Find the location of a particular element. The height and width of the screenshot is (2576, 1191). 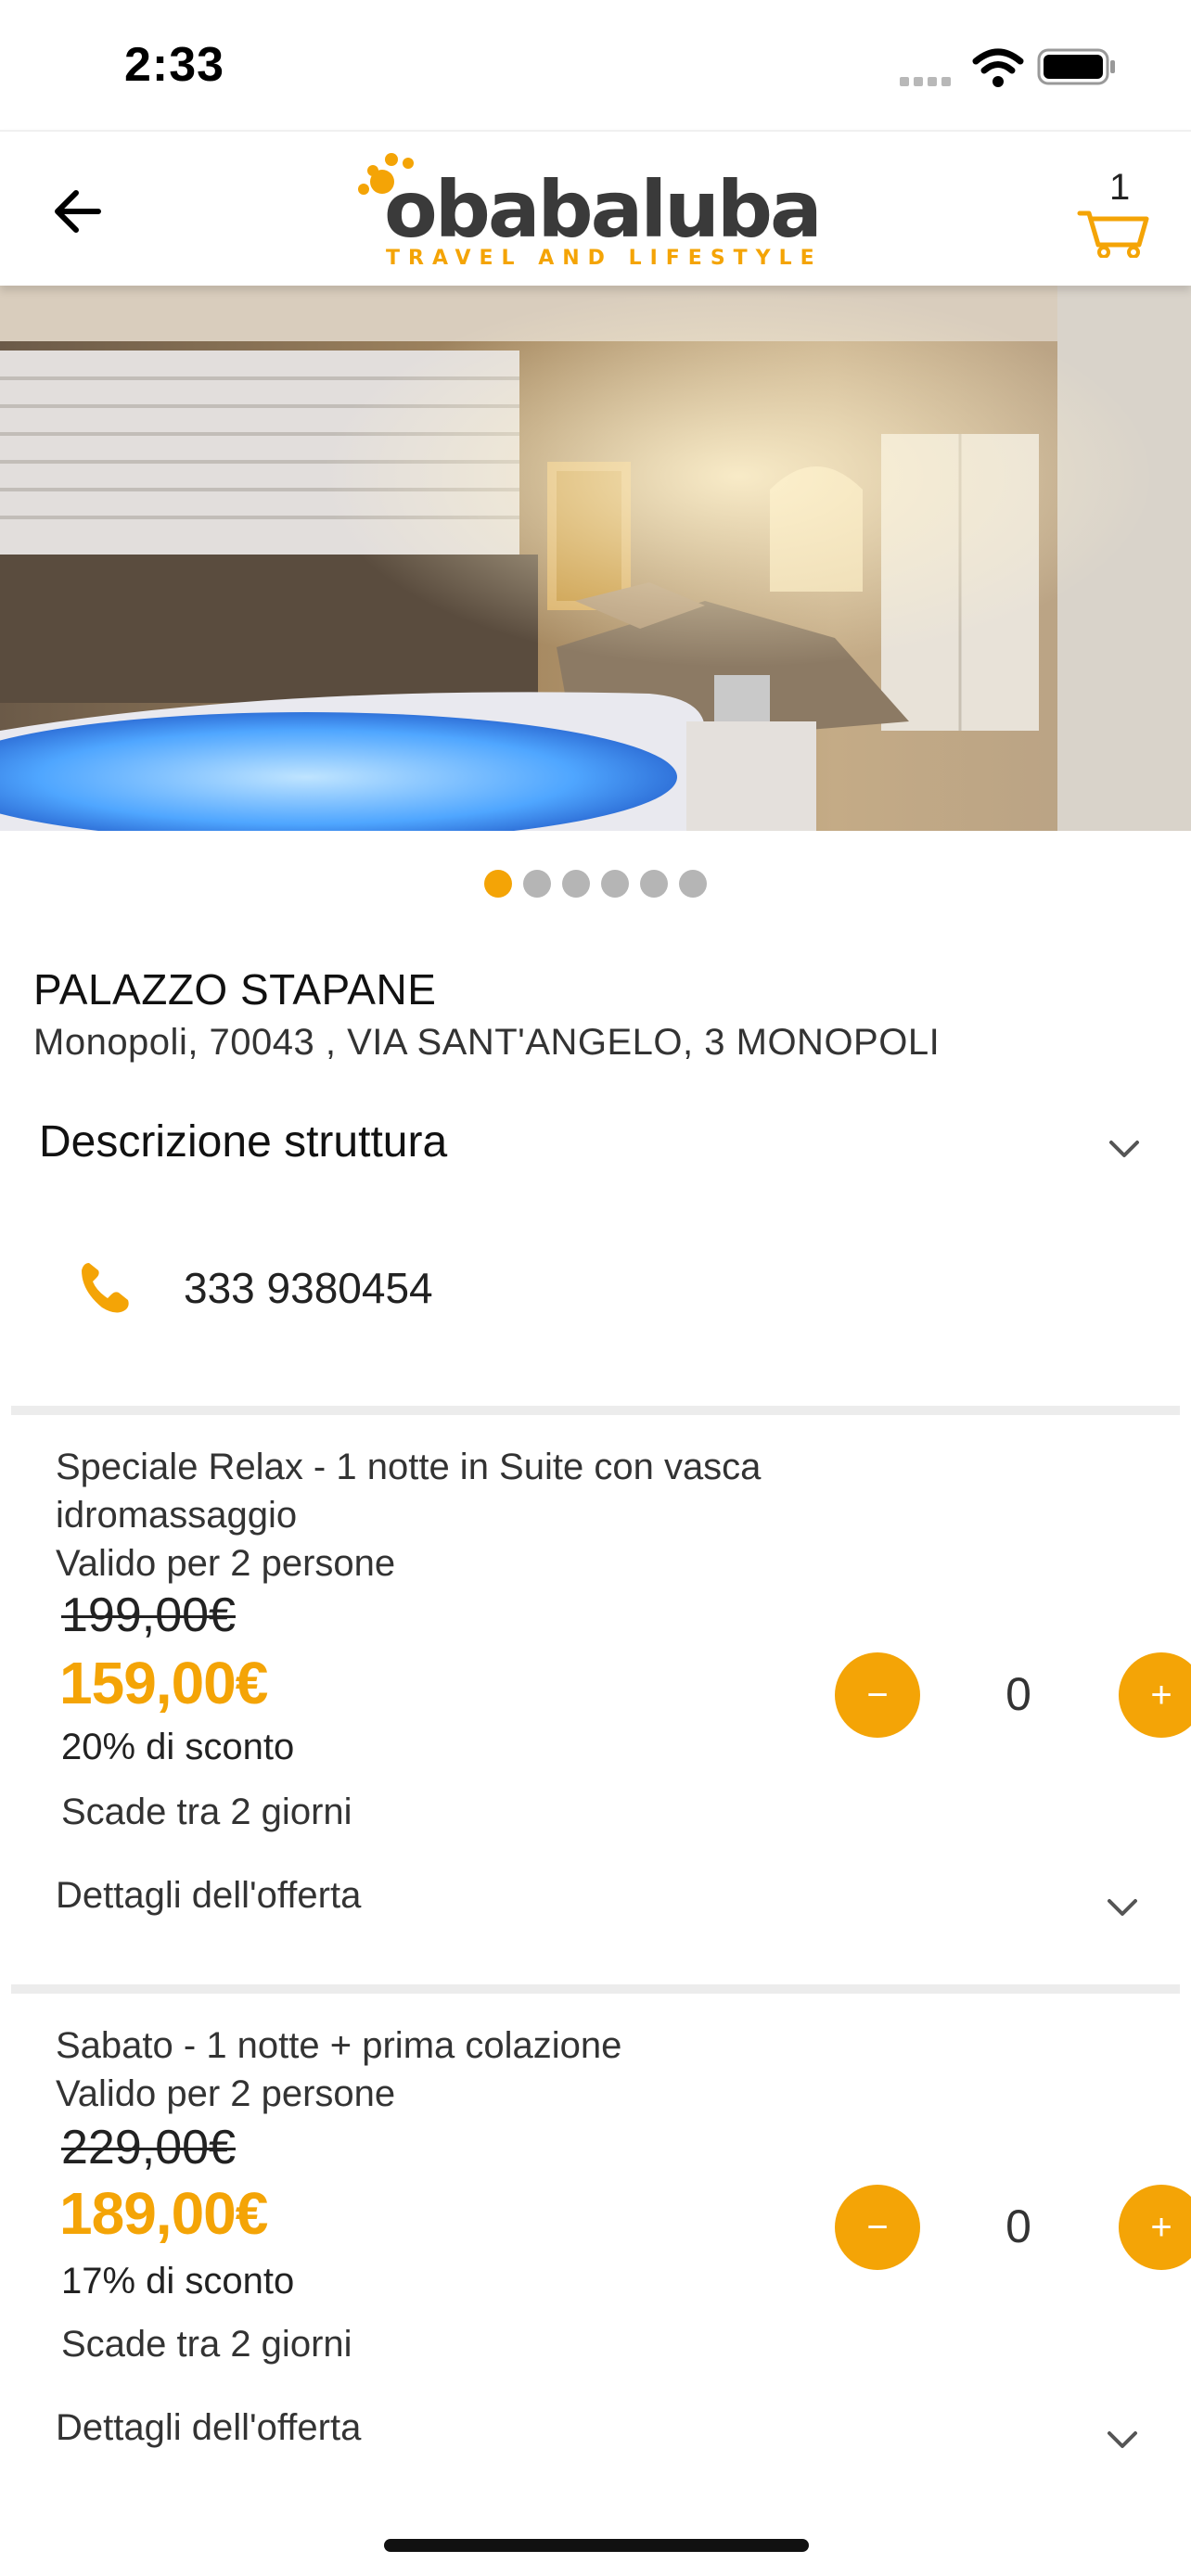

phone-icon is located at coordinates (105, 1288).